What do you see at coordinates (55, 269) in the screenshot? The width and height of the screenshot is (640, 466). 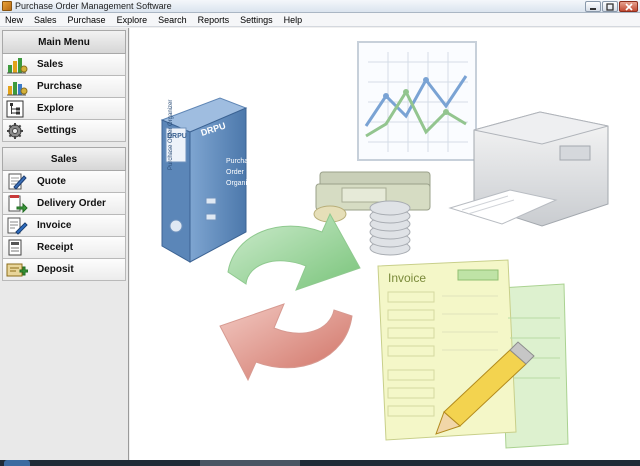 I see `sidebar-item-label: Deposit` at bounding box center [55, 269].